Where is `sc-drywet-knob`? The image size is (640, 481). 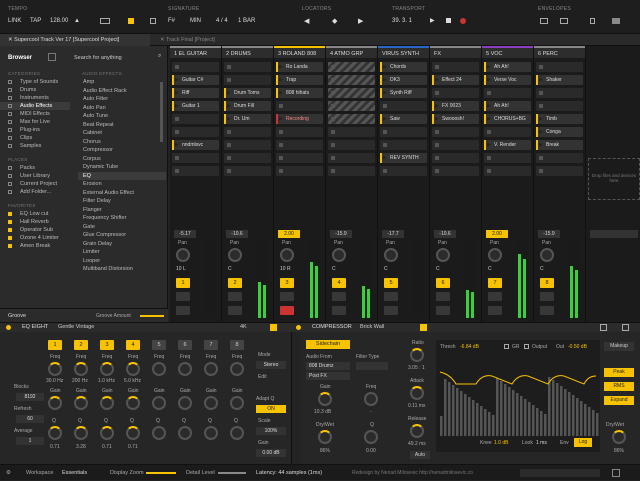 sc-drywet-knob is located at coordinates (325, 437).